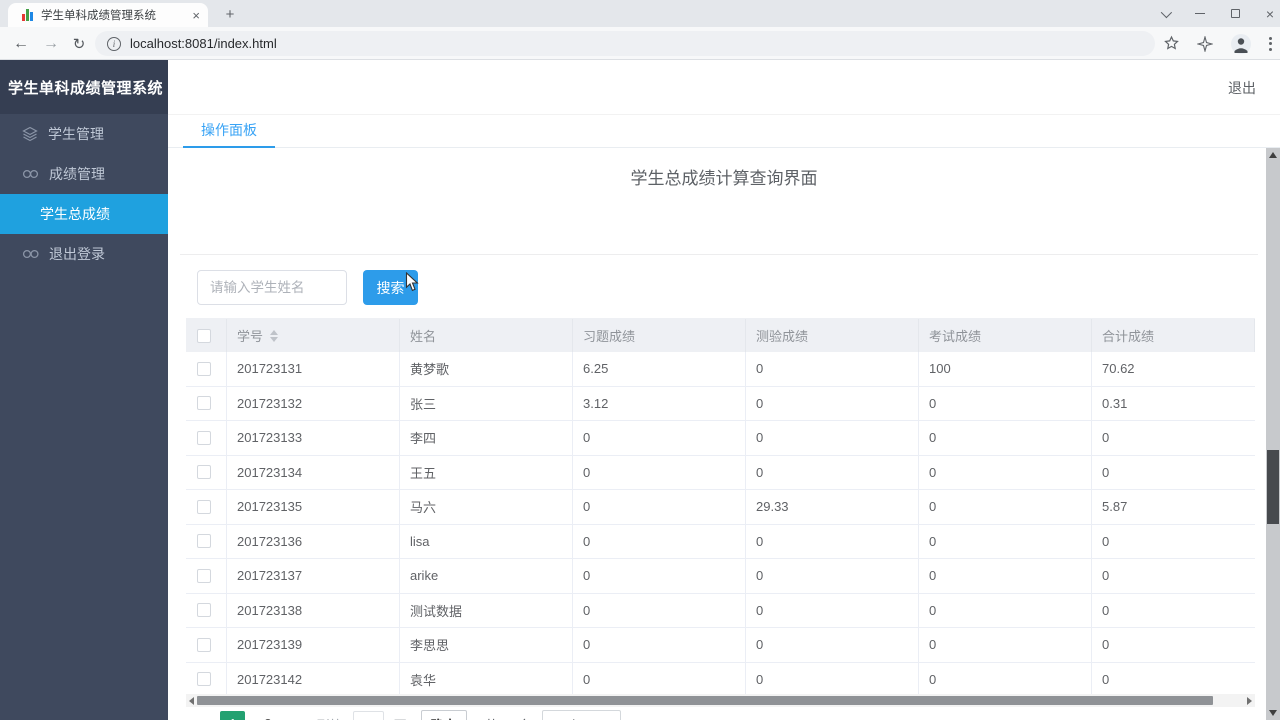 This screenshot has width=1280, height=720. I want to click on table-cell: 201723131, so click(313, 369).